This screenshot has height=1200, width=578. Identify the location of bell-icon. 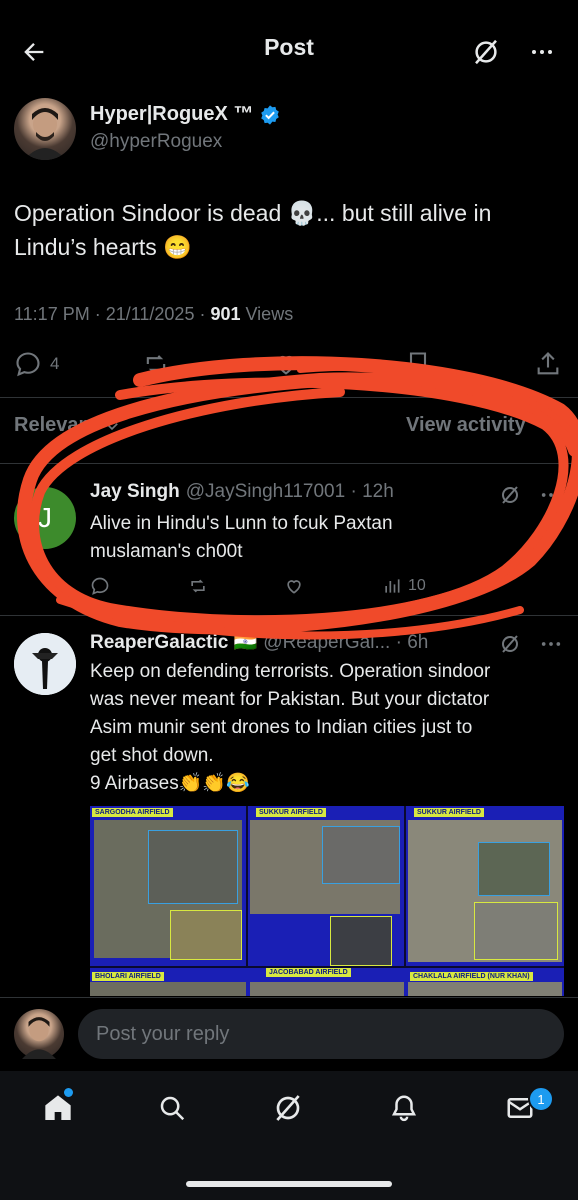
(404, 1108).